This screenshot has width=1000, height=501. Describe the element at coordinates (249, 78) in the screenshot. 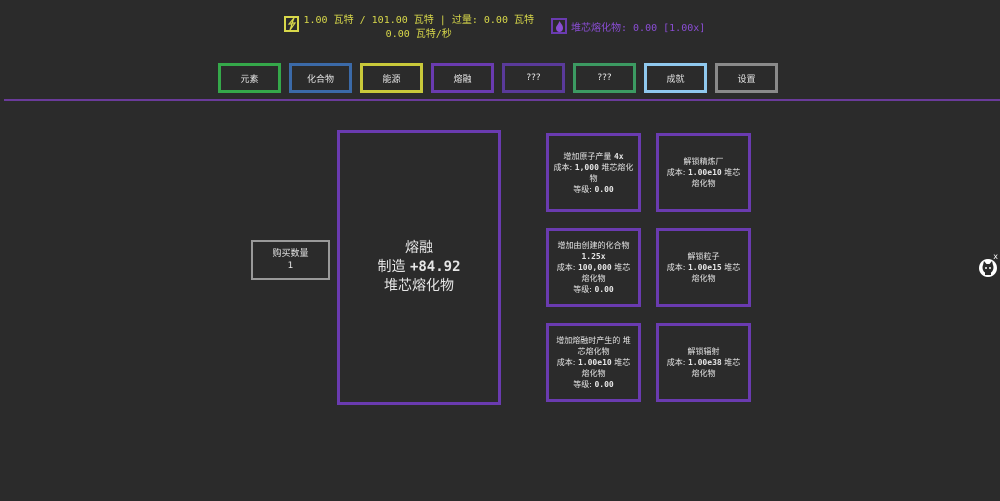

I see `tab-elements: 元素` at that location.